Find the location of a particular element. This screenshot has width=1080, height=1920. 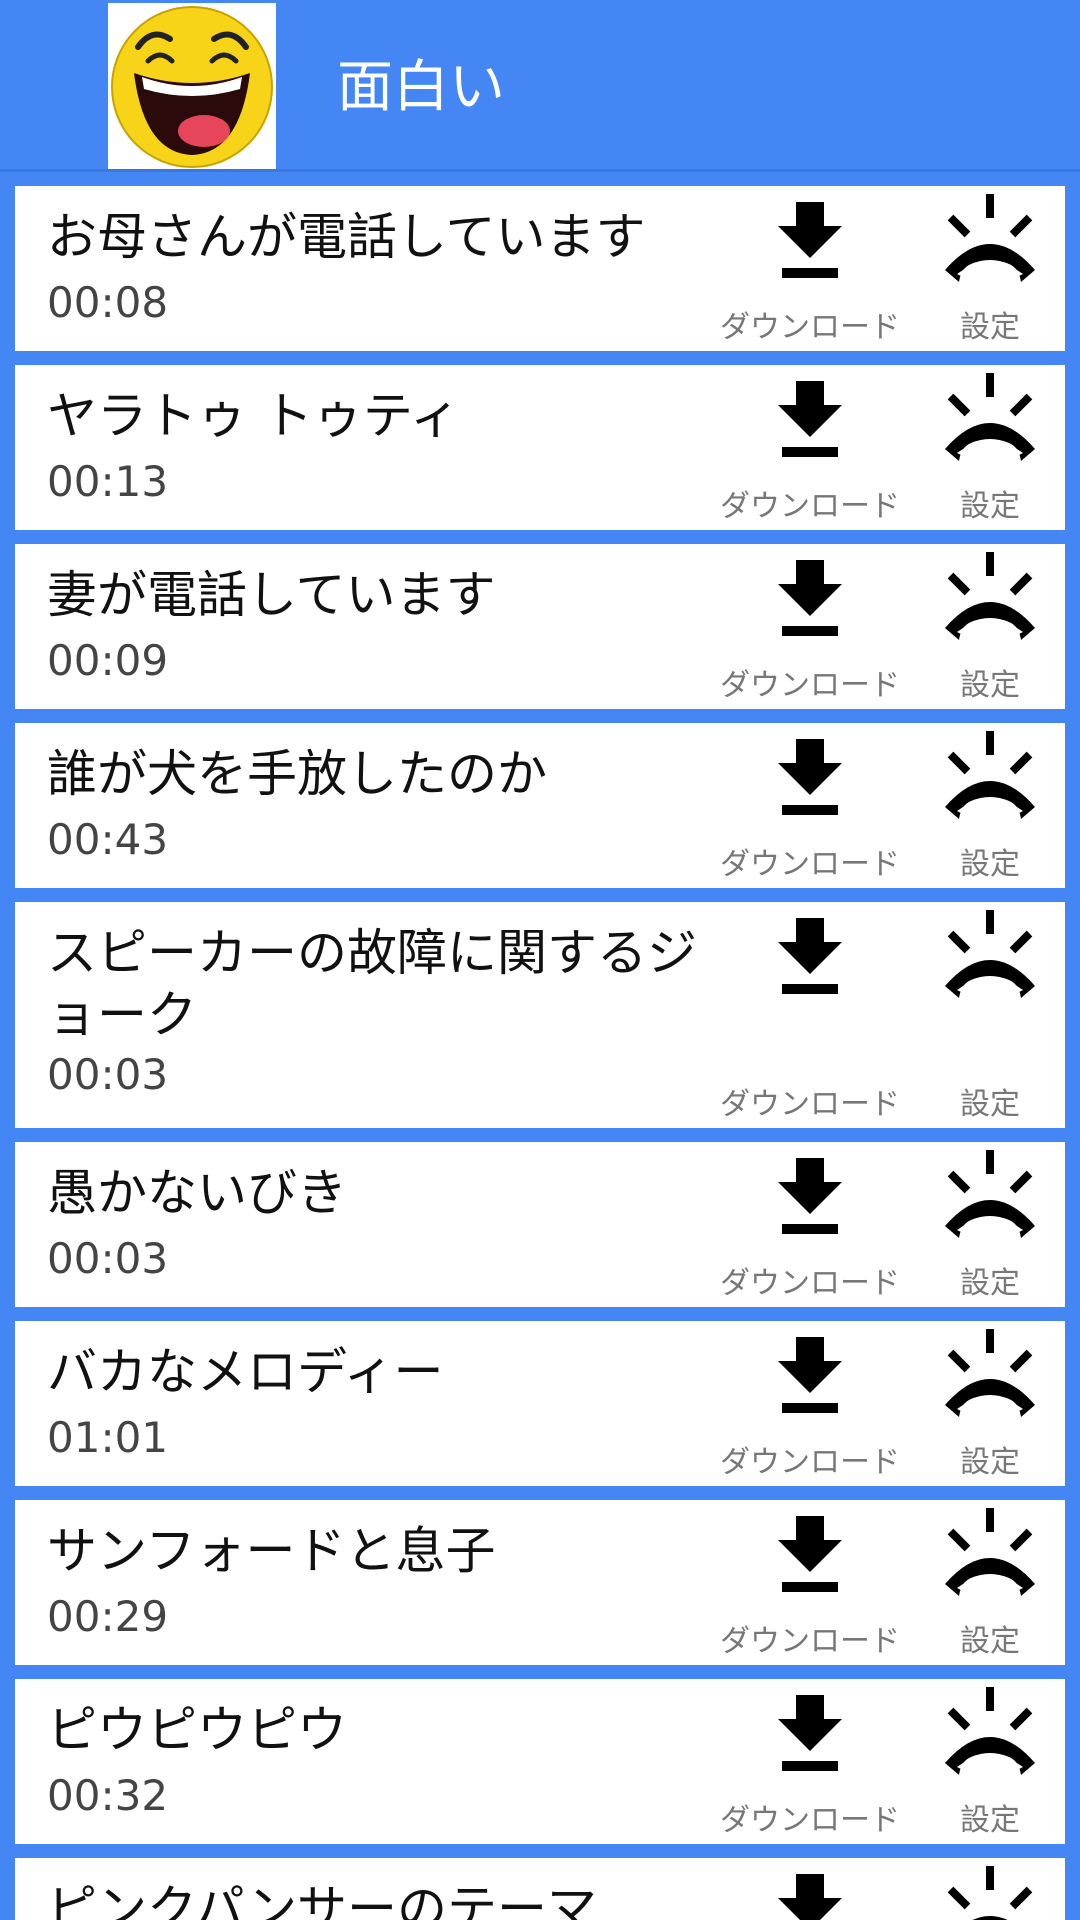

ringtone-duration: 00:08 is located at coordinates (108, 302).